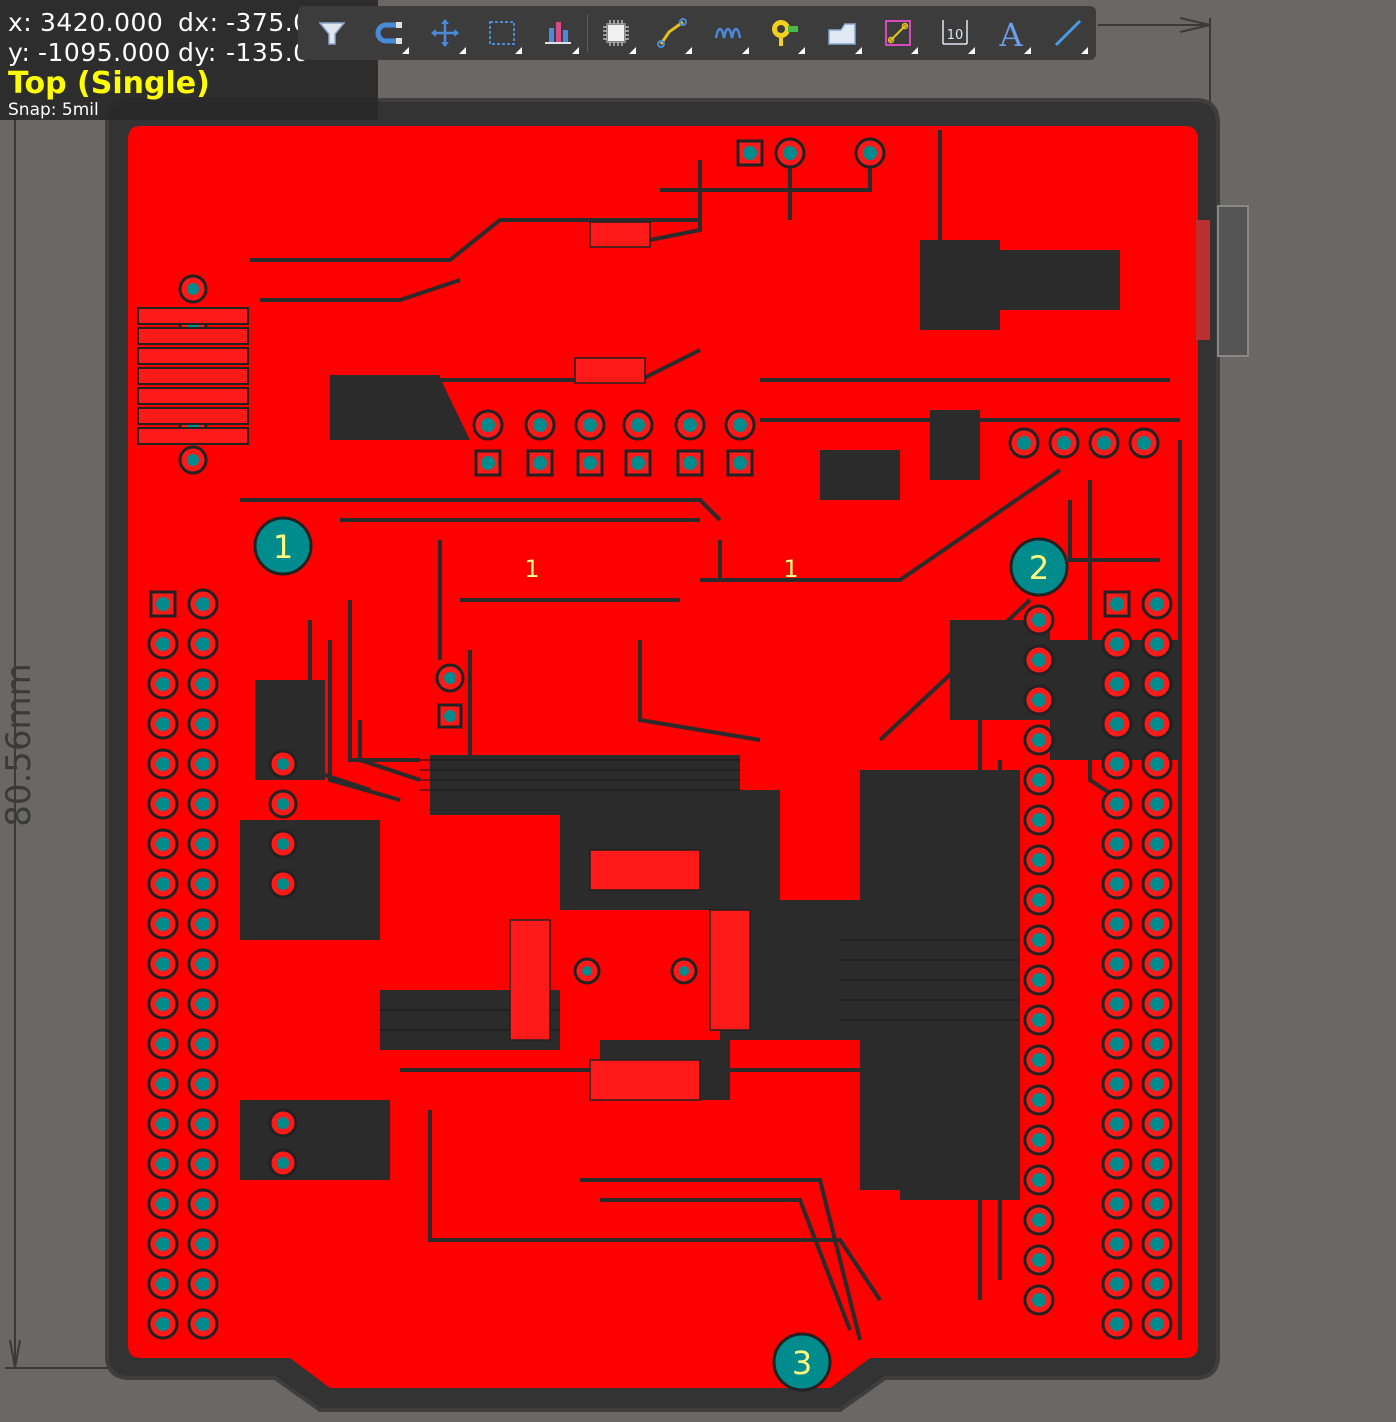  I want to click on mounting-hole-label-2: 2, so click(1039, 568).